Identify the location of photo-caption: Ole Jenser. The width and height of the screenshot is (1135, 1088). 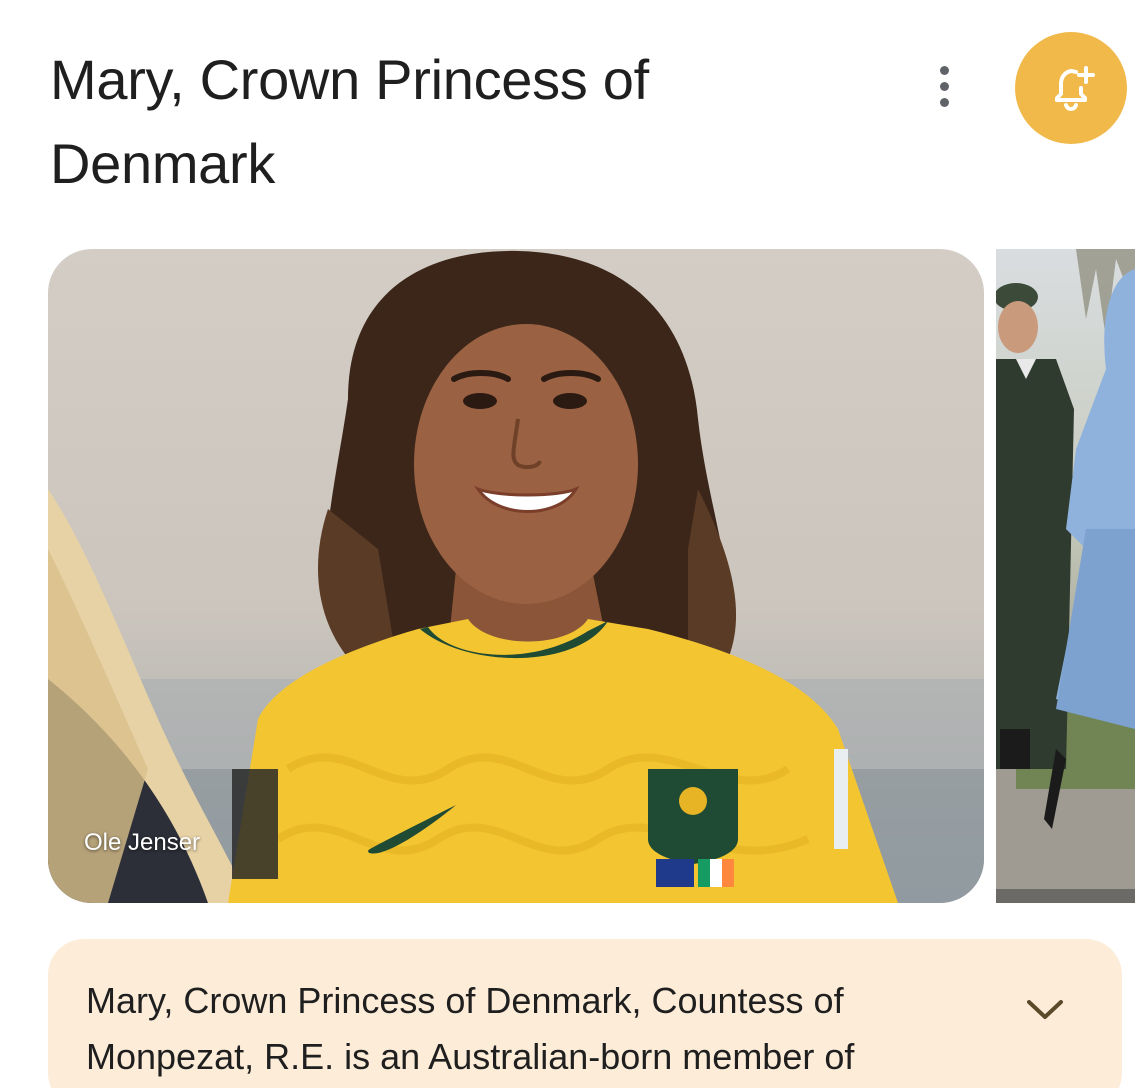
(142, 842).